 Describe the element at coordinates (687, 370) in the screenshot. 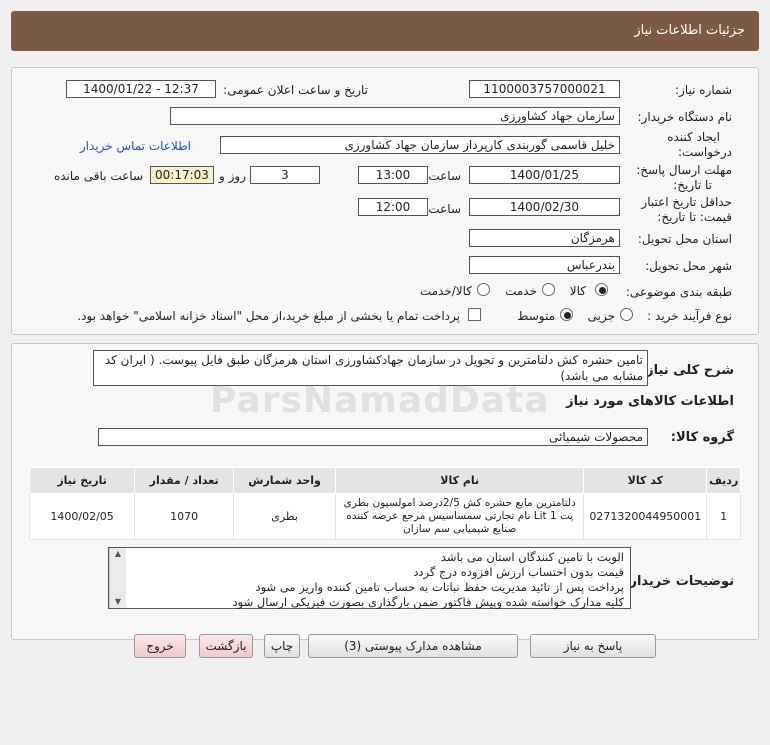

I see `description-label: شرح کلی نیاز:` at that location.